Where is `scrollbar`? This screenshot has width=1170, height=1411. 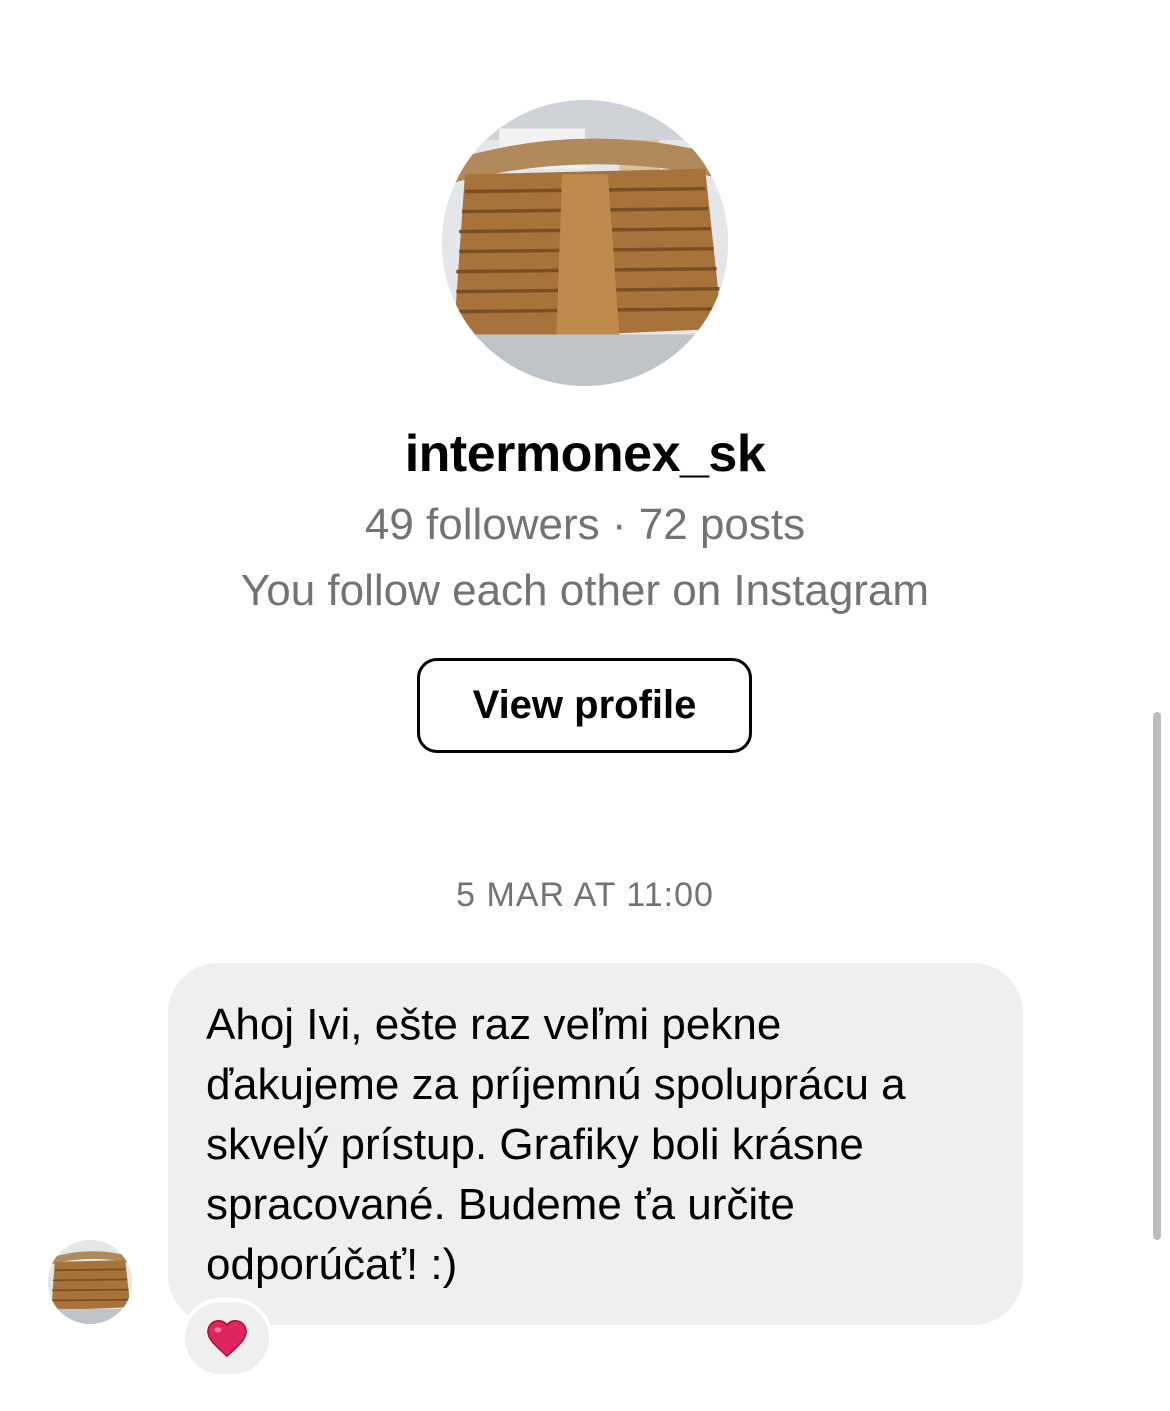 scrollbar is located at coordinates (1157, 976).